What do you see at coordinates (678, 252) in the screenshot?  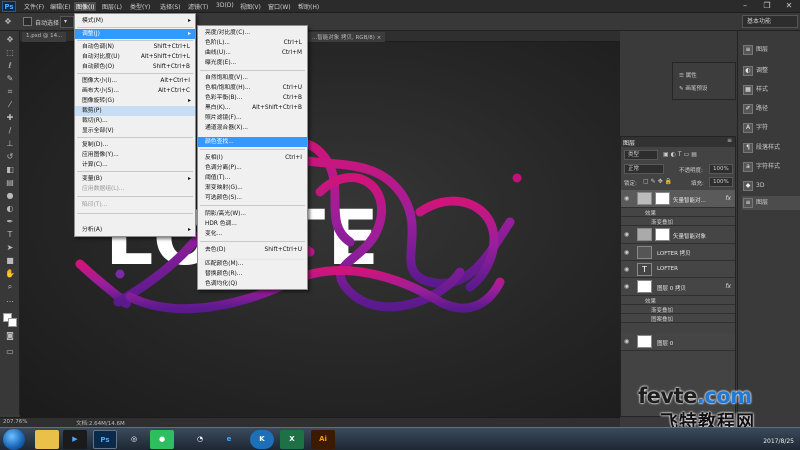 I see `layer-row-lofter-copy: ◉ LOFTER 拷贝` at bounding box center [678, 252].